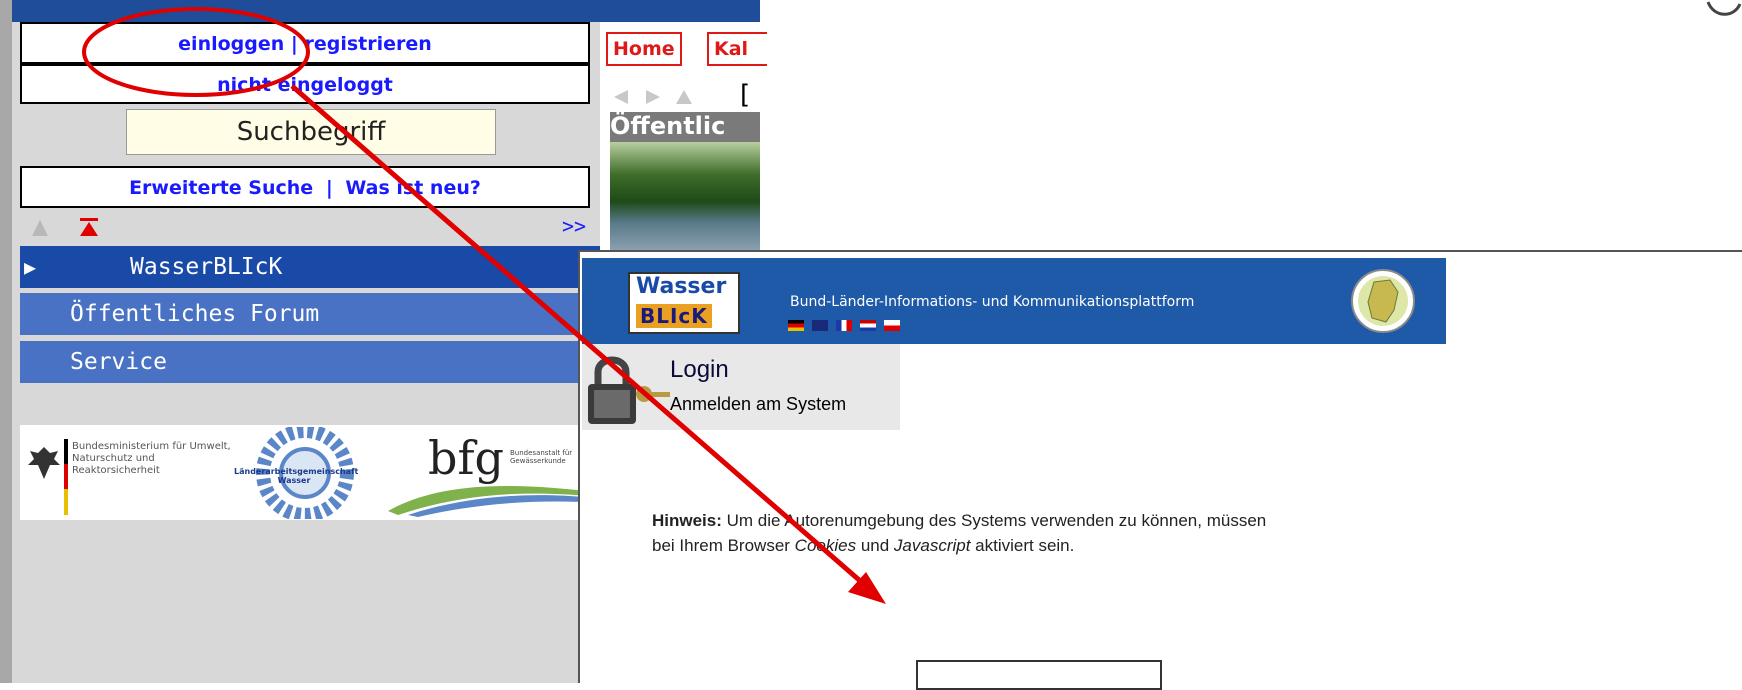 This screenshot has width=1742, height=690. Describe the element at coordinates (65, 227) in the screenshot. I see `tree-controls` at that location.